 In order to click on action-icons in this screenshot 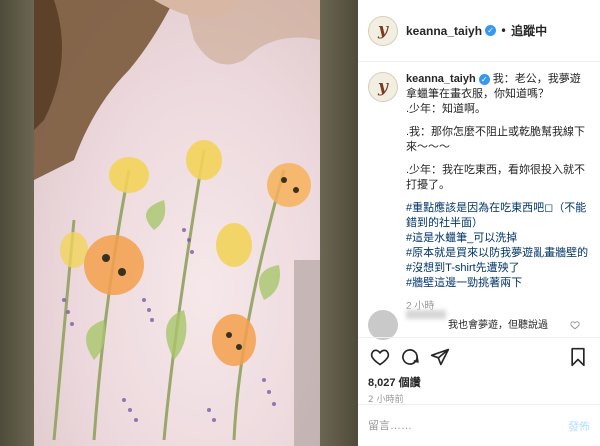, I will do `click(479, 357)`.